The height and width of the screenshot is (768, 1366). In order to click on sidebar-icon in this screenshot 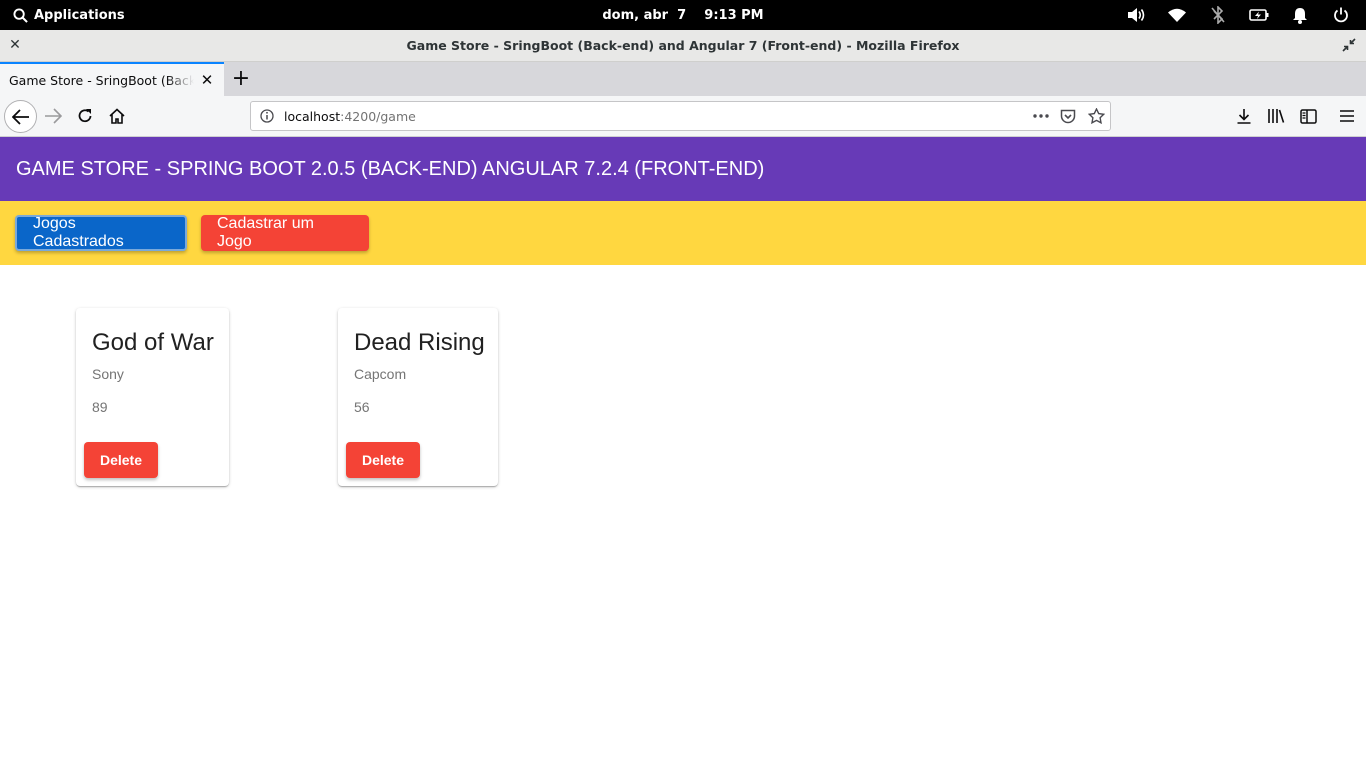, I will do `click(1308, 116)`.